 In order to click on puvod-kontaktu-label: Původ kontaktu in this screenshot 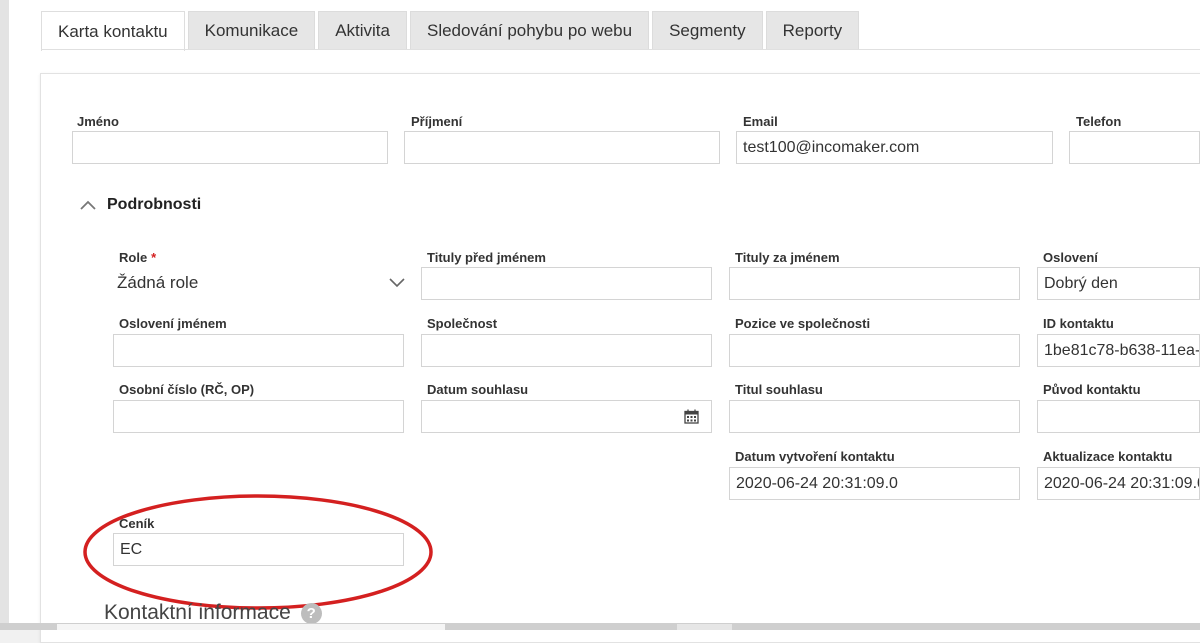, I will do `click(1092, 389)`.